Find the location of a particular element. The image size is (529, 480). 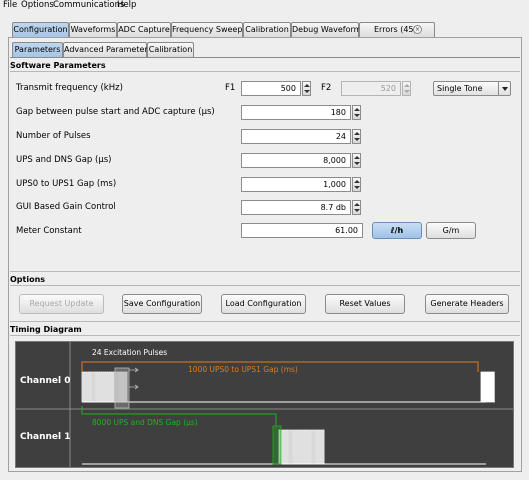

close-icon: × is located at coordinates (417, 29).